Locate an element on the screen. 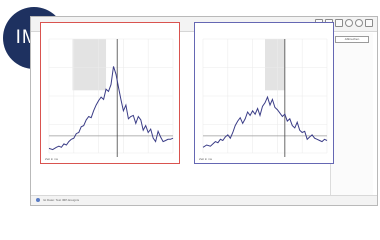  panel-footer-left: Zeit in ms is located at coordinates (52, 159).